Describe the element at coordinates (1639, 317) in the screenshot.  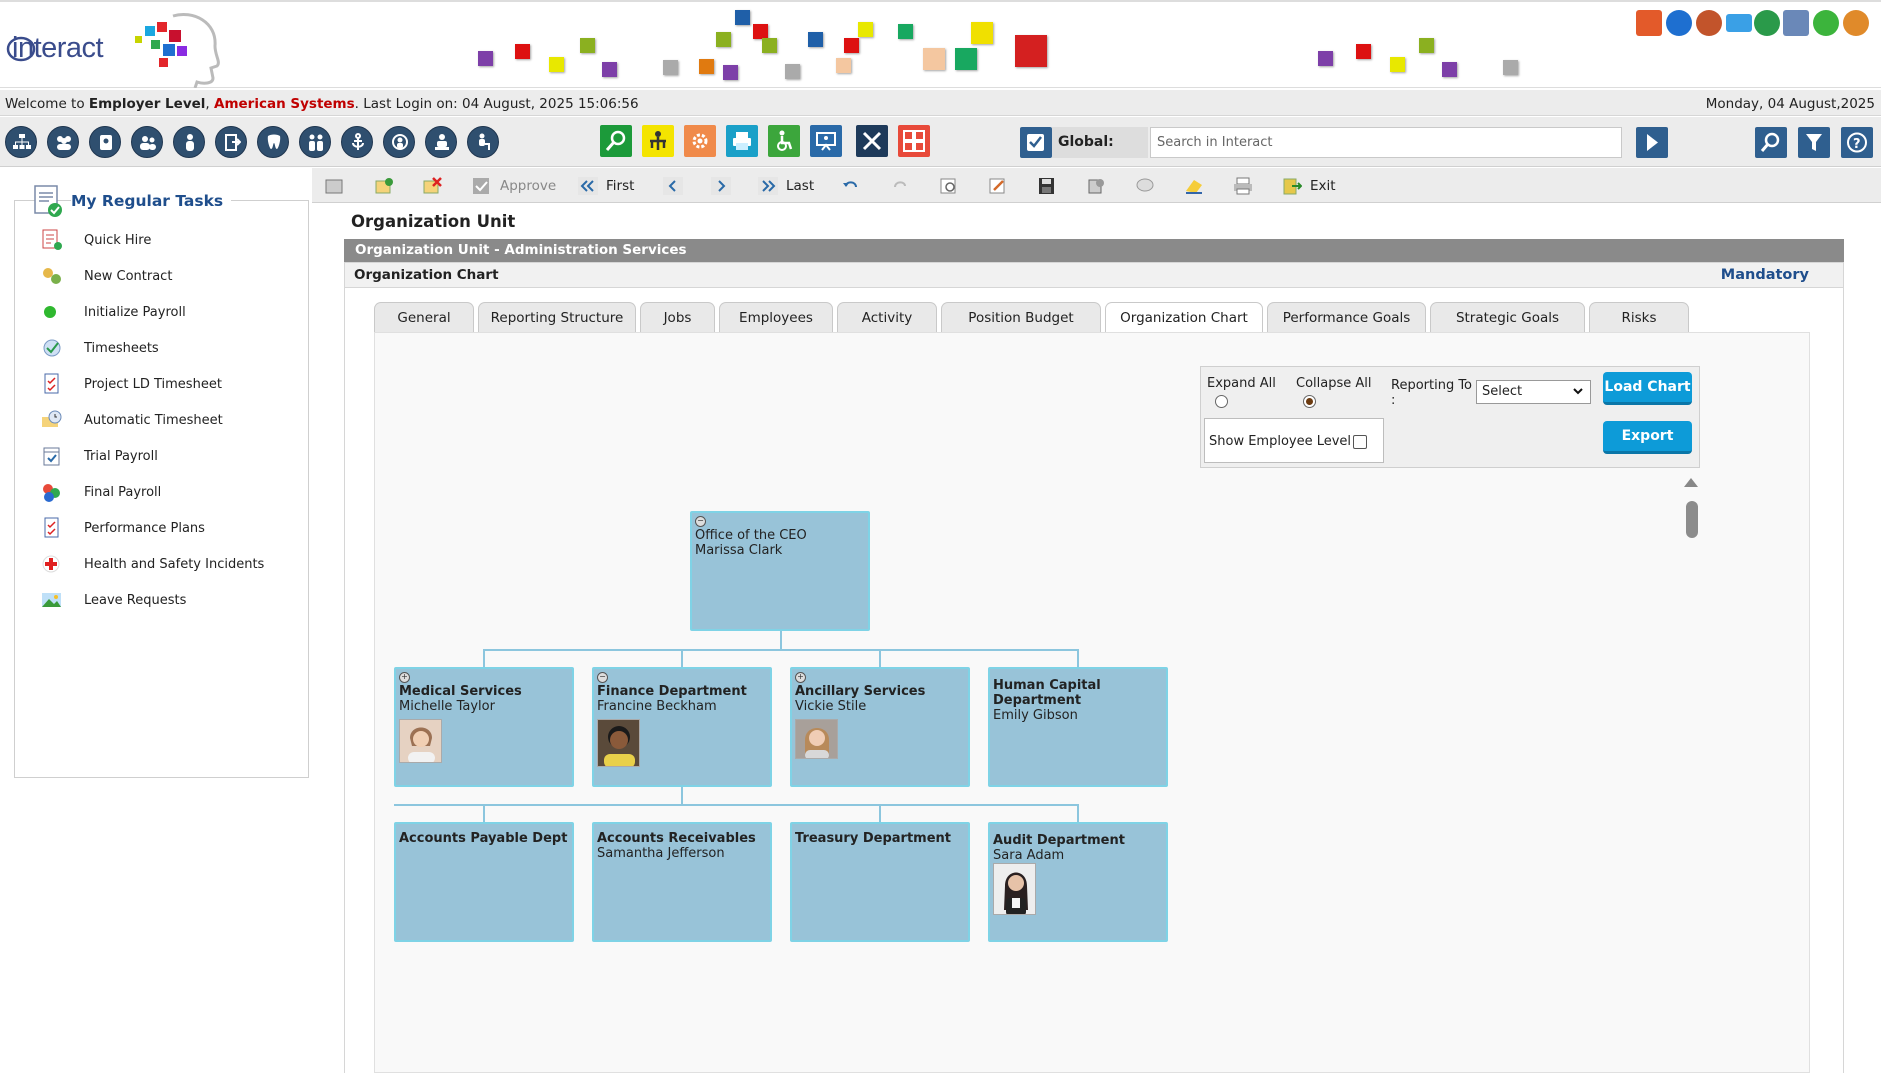
I see `tab-risks: Risks` at that location.